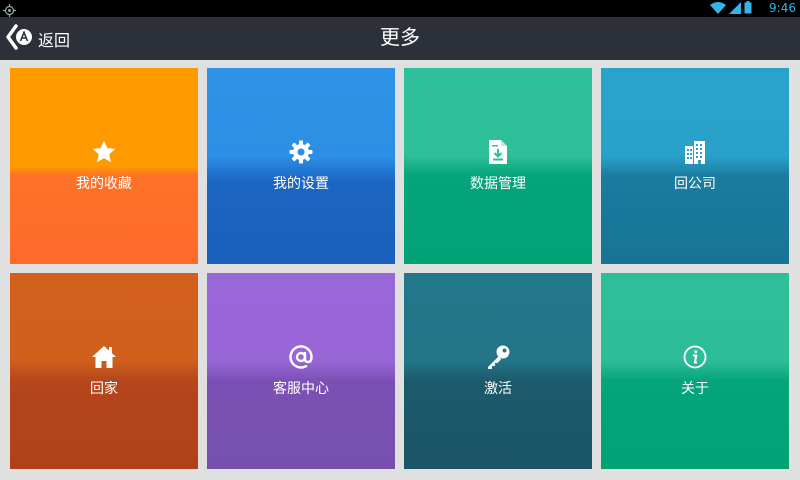 This screenshot has width=800, height=480. What do you see at coordinates (695, 184) in the screenshot?
I see `tile-label: 回公司` at bounding box center [695, 184].